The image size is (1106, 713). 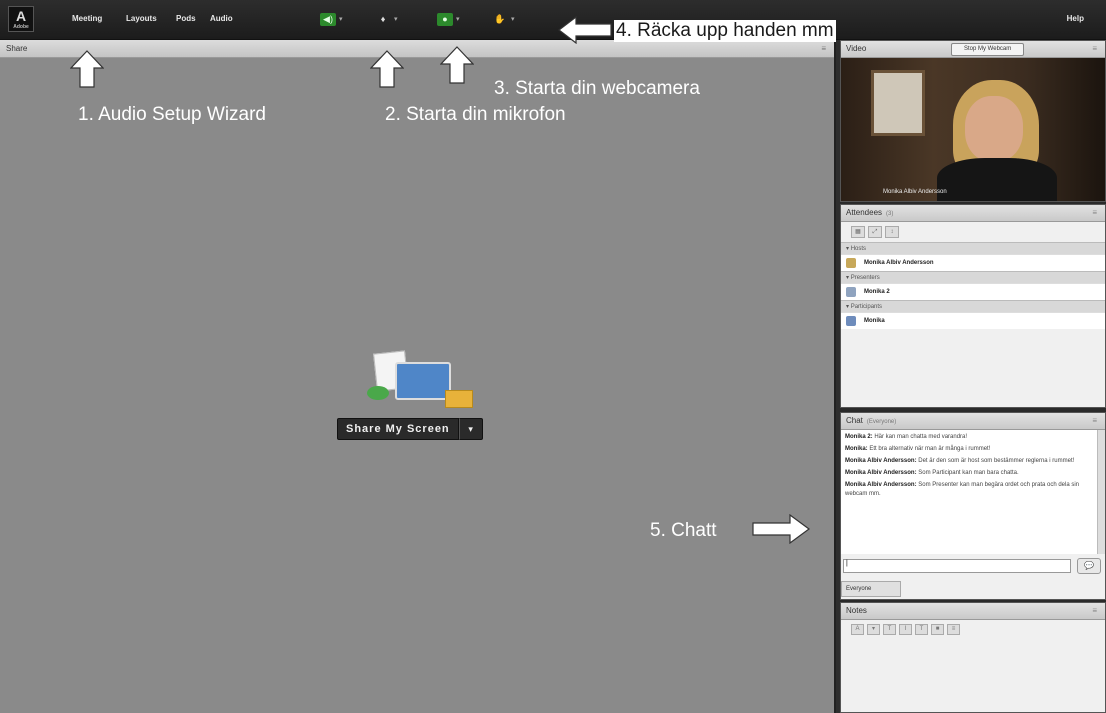 What do you see at coordinates (597, 88) in the screenshot?
I see `annotation-webcam: 3. Starta din webcamera` at bounding box center [597, 88].